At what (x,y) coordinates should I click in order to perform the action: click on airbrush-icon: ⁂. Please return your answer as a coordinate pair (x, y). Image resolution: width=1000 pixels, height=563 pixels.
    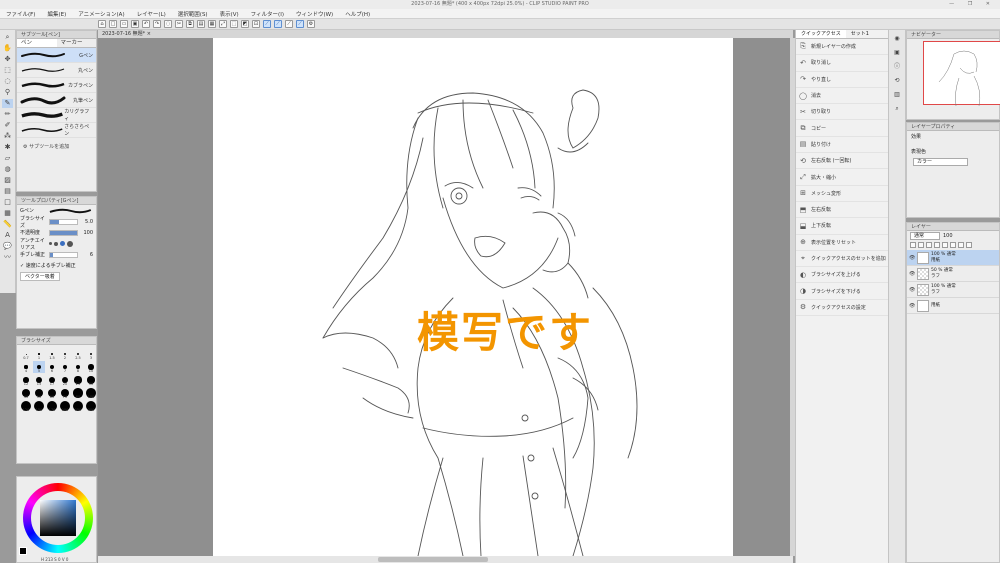
    Looking at the image, I should click on (7, 136).